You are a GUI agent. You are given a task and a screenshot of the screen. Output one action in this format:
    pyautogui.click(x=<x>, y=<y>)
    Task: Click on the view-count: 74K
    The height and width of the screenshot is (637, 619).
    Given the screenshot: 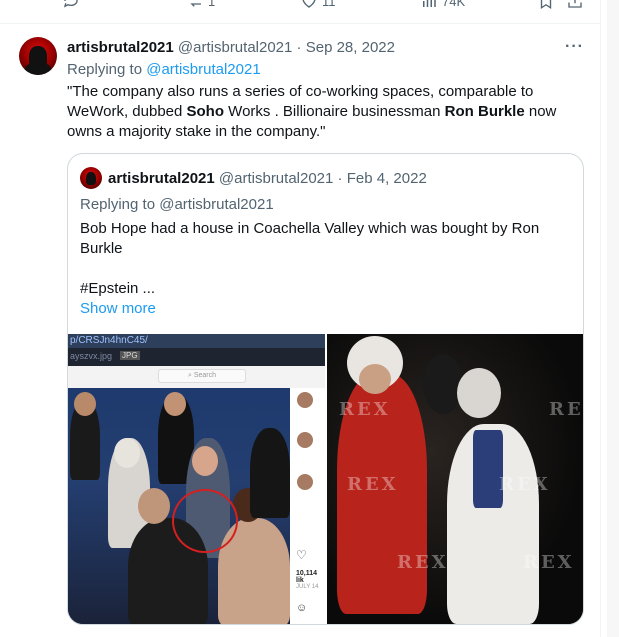 What is the action you would take?
    pyautogui.click(x=454, y=4)
    